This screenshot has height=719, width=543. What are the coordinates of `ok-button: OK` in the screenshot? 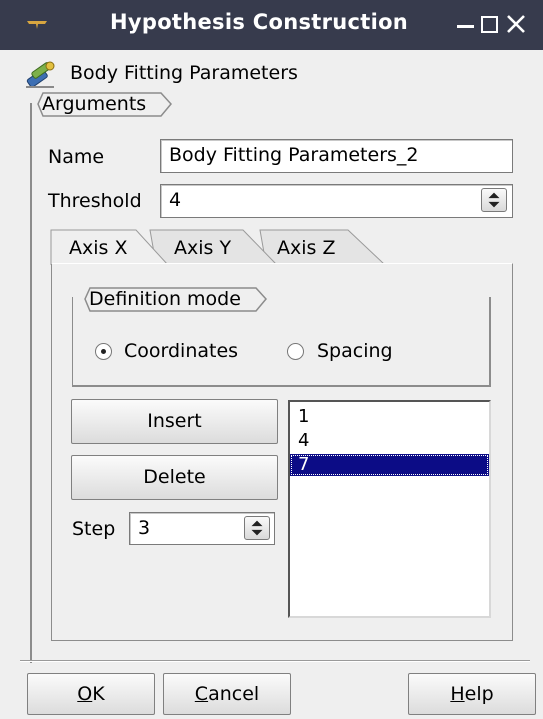 It's located at (91, 694).